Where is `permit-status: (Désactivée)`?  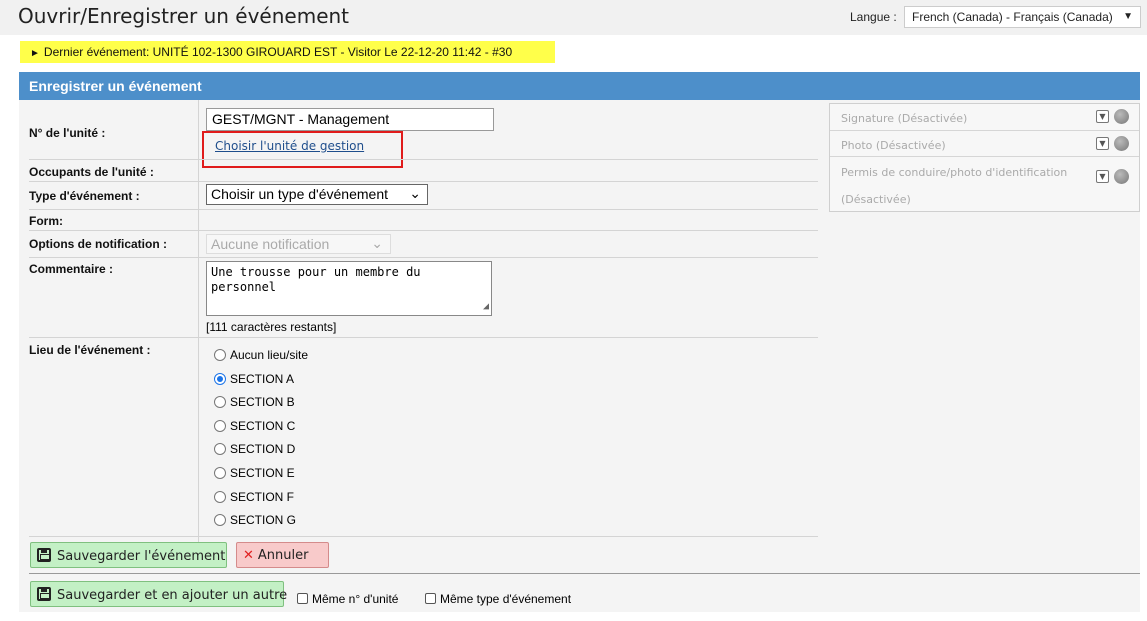
permit-status: (Désactivée) is located at coordinates (876, 199).